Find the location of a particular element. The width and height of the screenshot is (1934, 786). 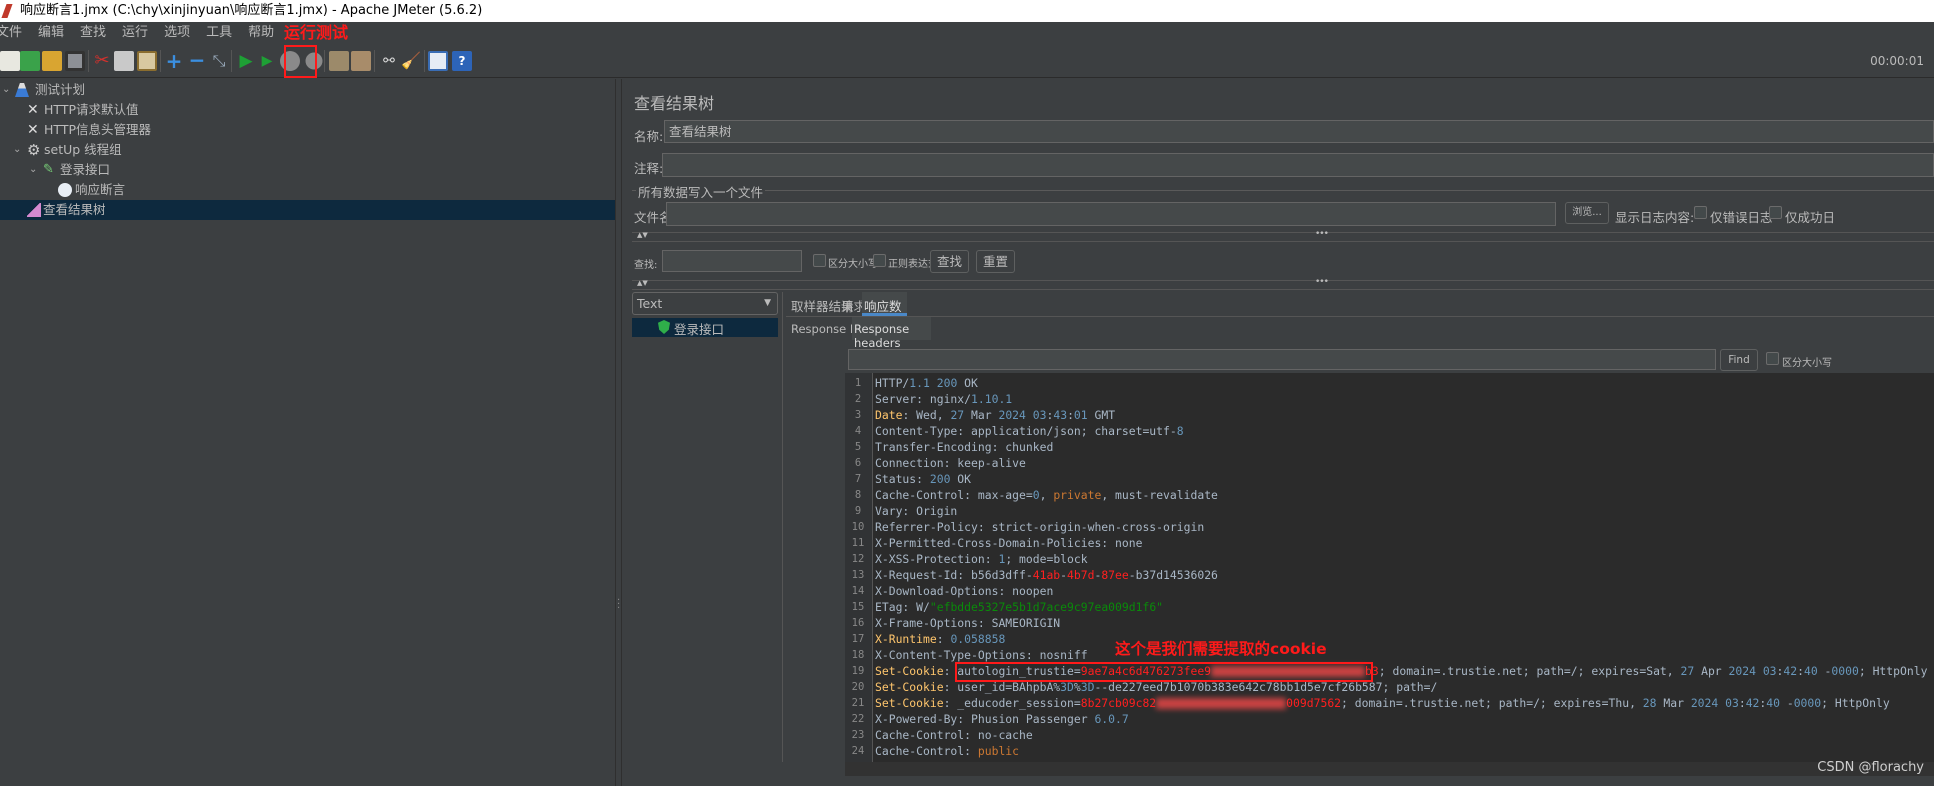

cut-icon: ✂ is located at coordinates (102, 61).